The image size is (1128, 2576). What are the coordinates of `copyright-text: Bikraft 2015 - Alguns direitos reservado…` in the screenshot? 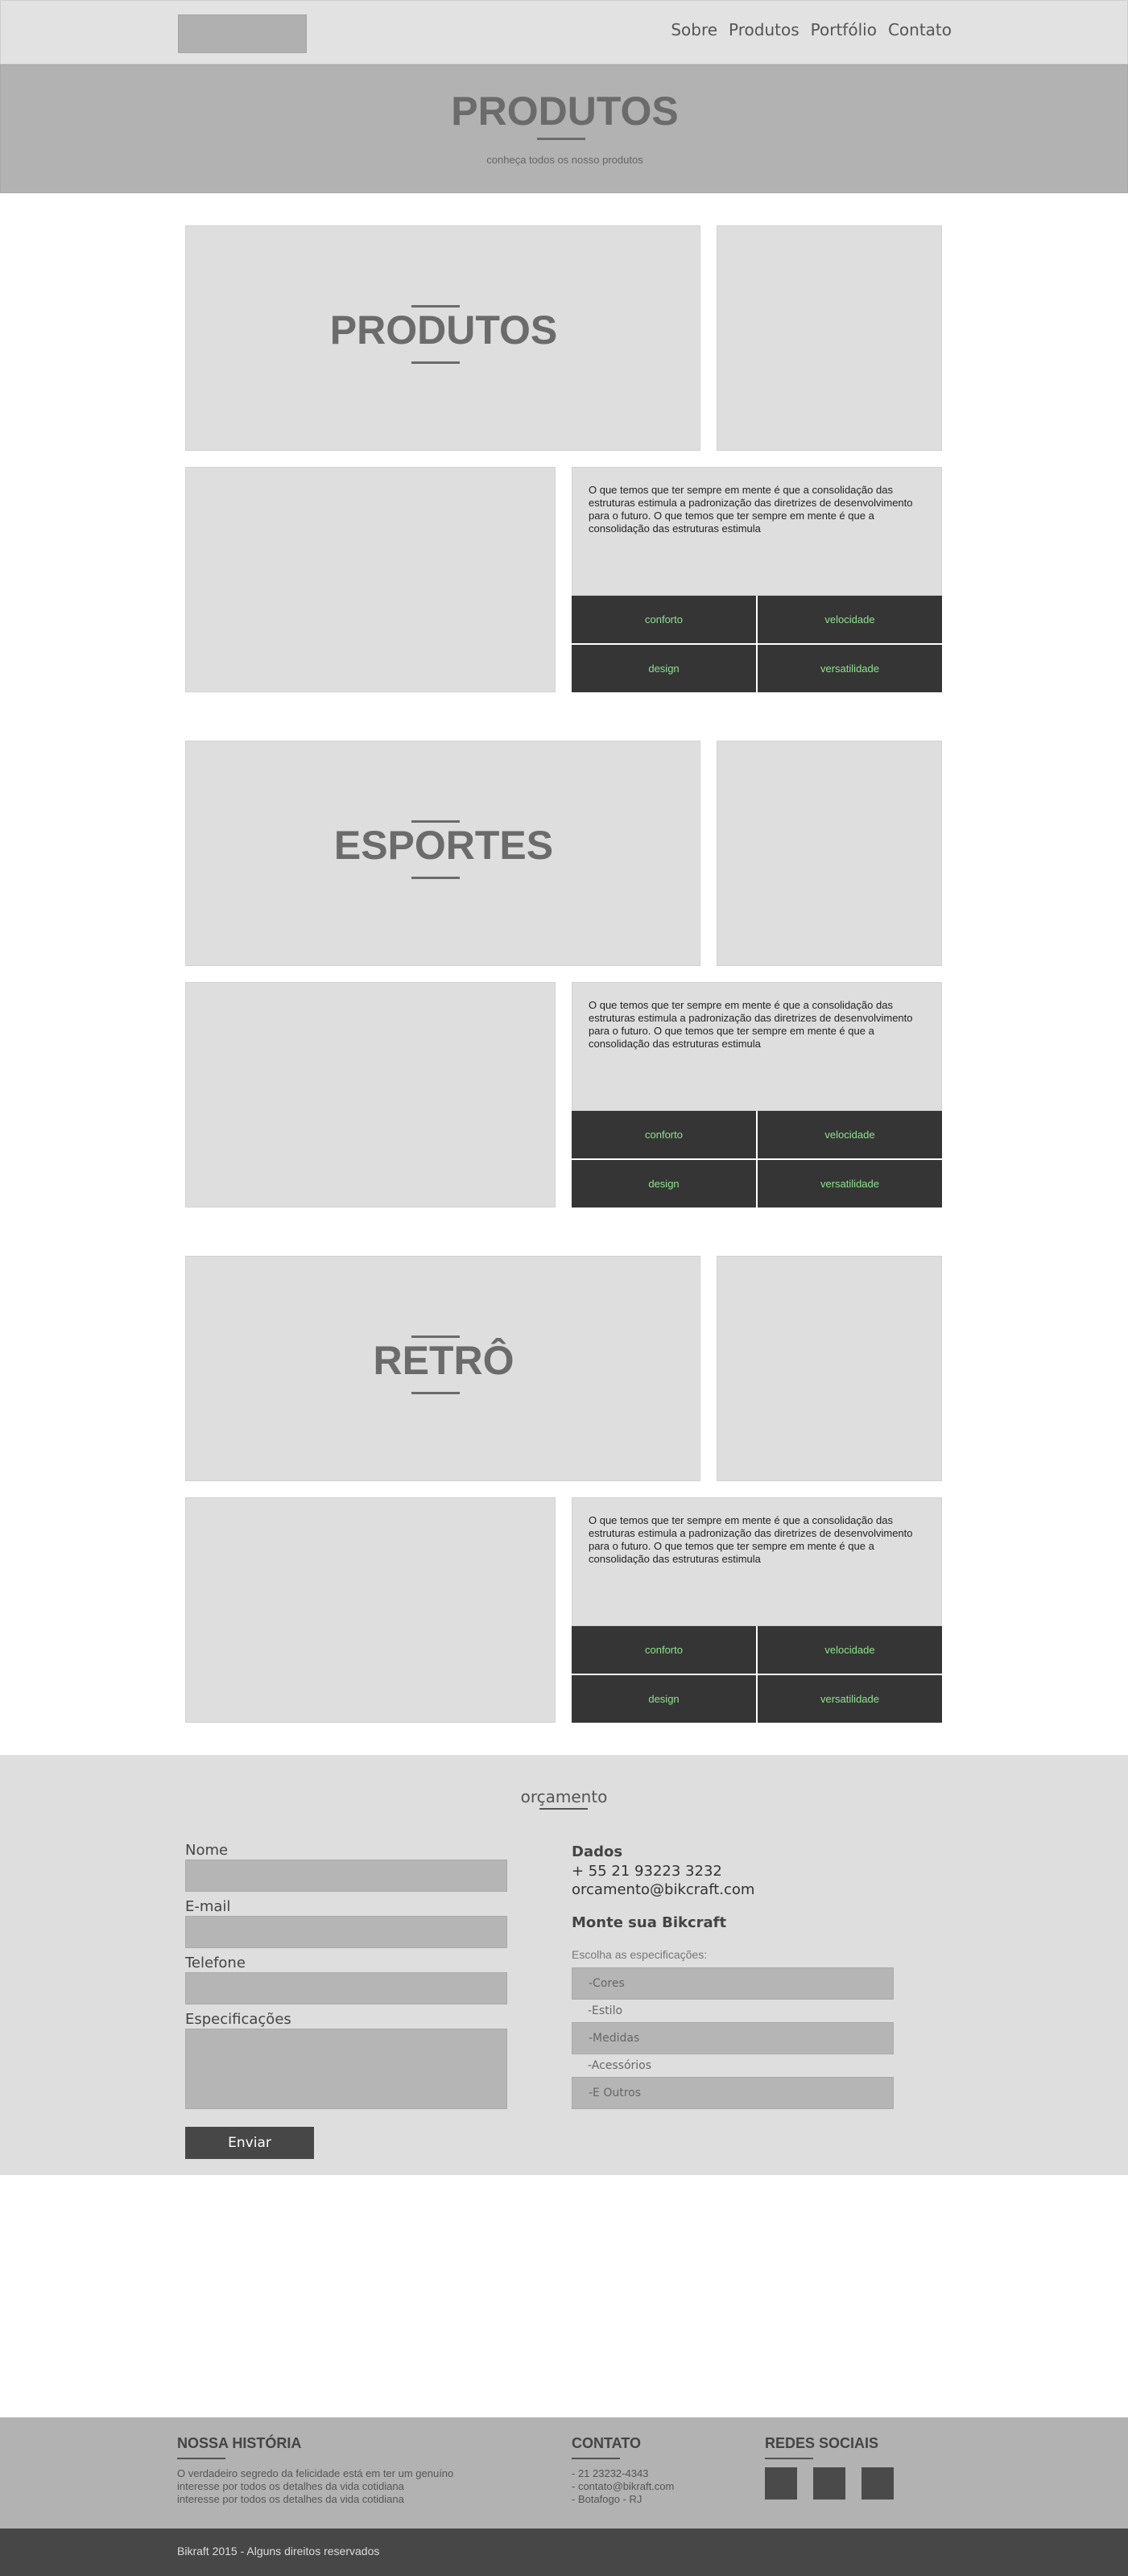 It's located at (278, 2551).